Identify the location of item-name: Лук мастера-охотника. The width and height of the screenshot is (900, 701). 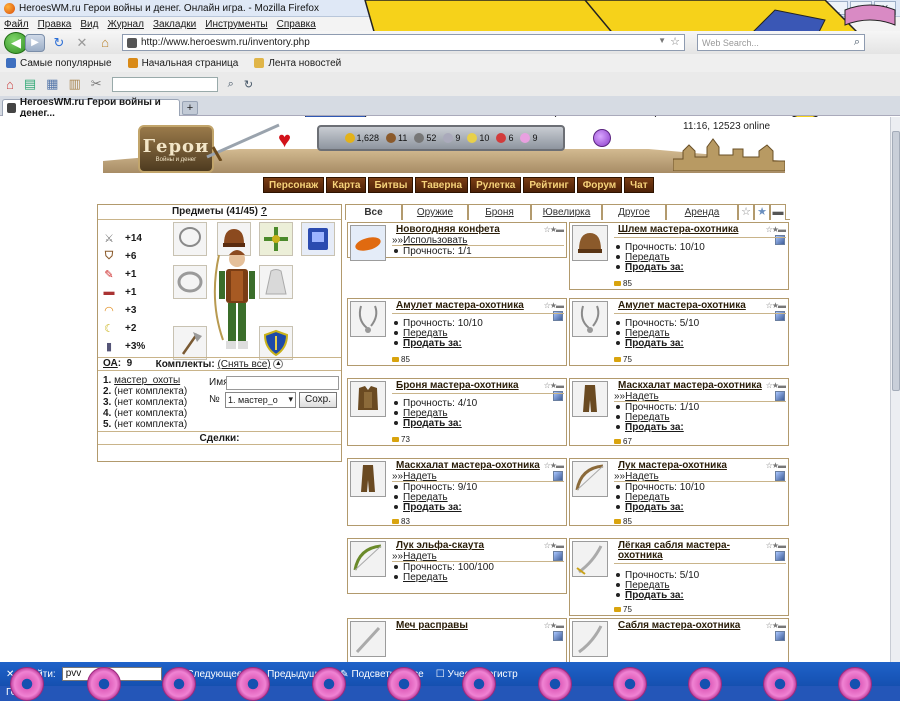
(690, 466).